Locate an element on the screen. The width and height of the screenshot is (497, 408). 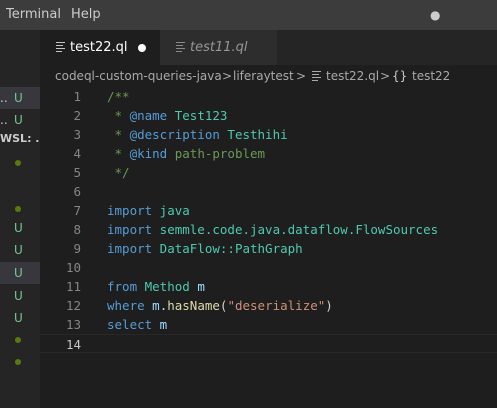
line-number: 5 is located at coordinates (77, 172).